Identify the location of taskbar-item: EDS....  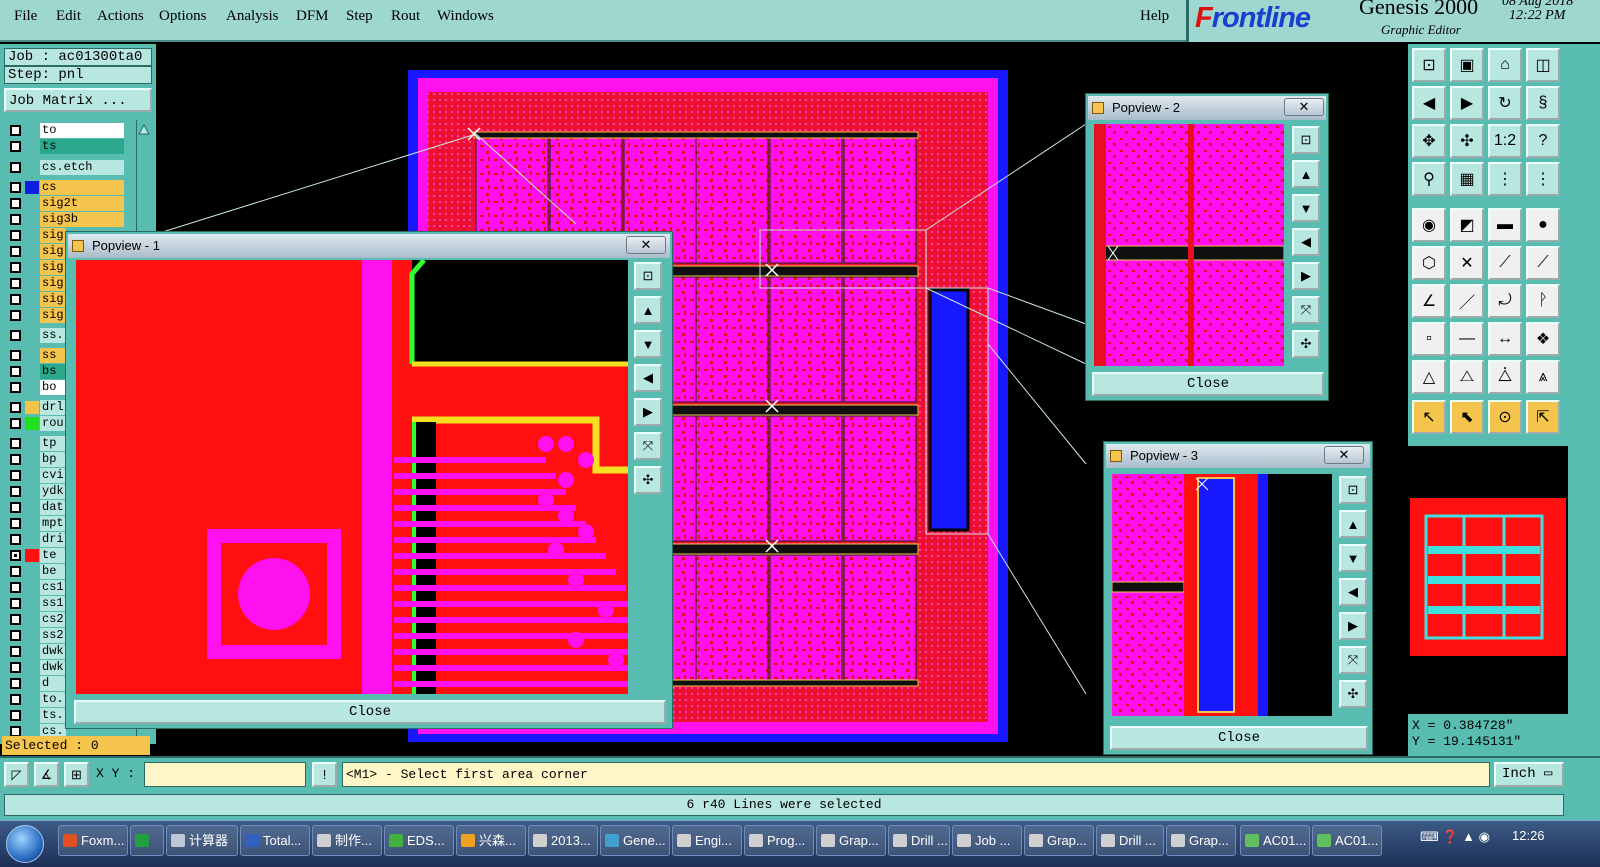
(419, 840).